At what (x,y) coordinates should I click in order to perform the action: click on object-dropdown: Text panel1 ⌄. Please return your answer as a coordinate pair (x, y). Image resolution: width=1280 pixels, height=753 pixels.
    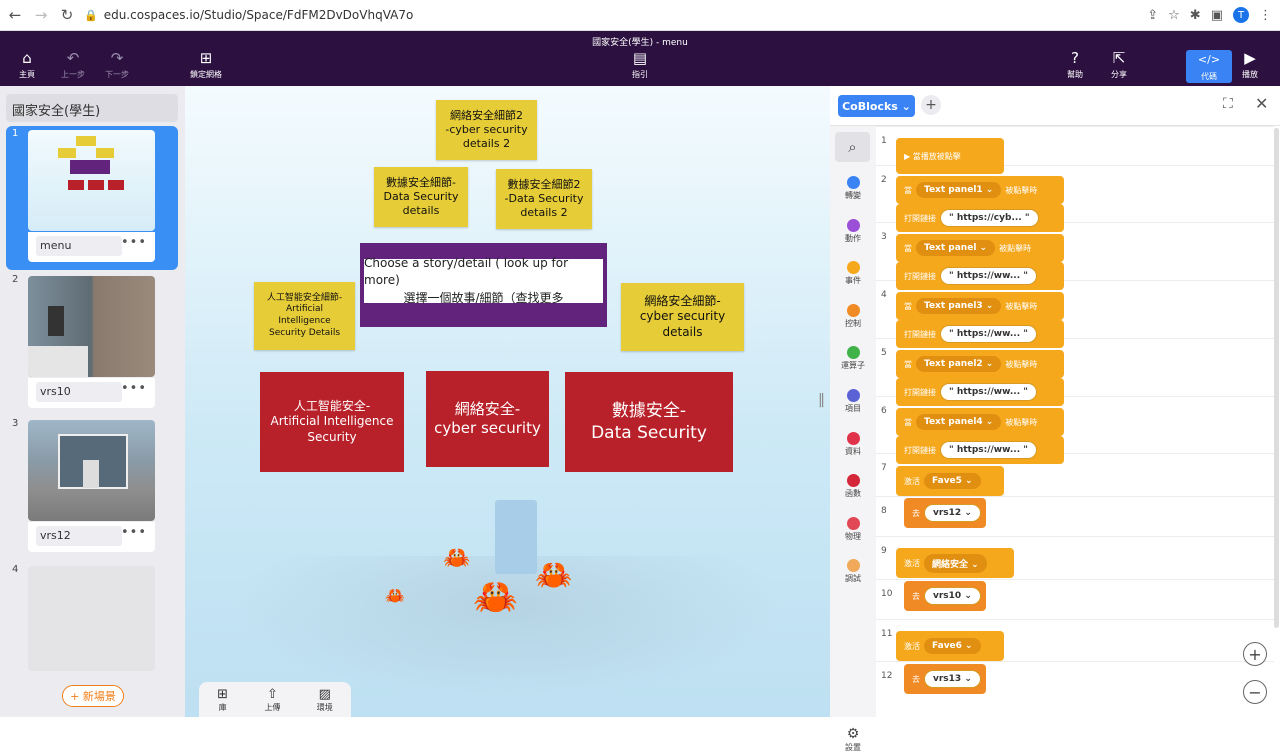
    Looking at the image, I should click on (959, 190).